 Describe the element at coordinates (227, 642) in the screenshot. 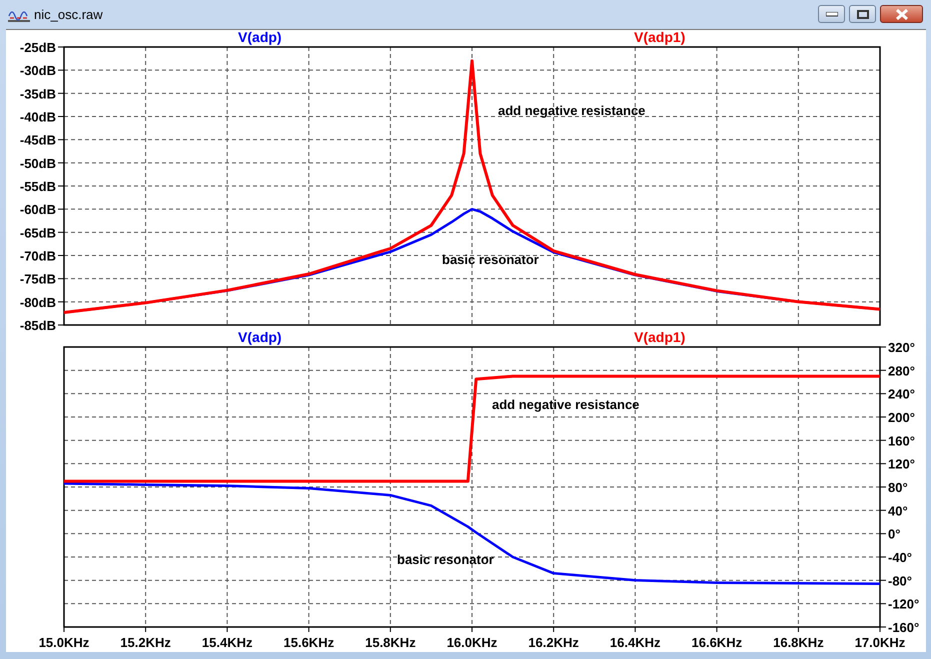

I see `axis-tick-label: 15.4KHz` at that location.